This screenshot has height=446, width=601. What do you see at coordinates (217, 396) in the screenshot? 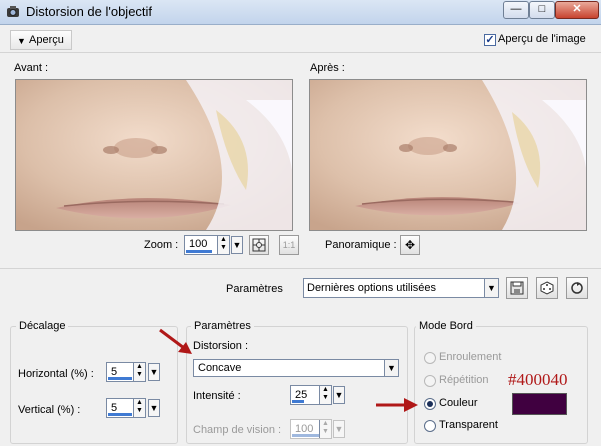
I see `intensity-label: Intensité :` at bounding box center [217, 396].